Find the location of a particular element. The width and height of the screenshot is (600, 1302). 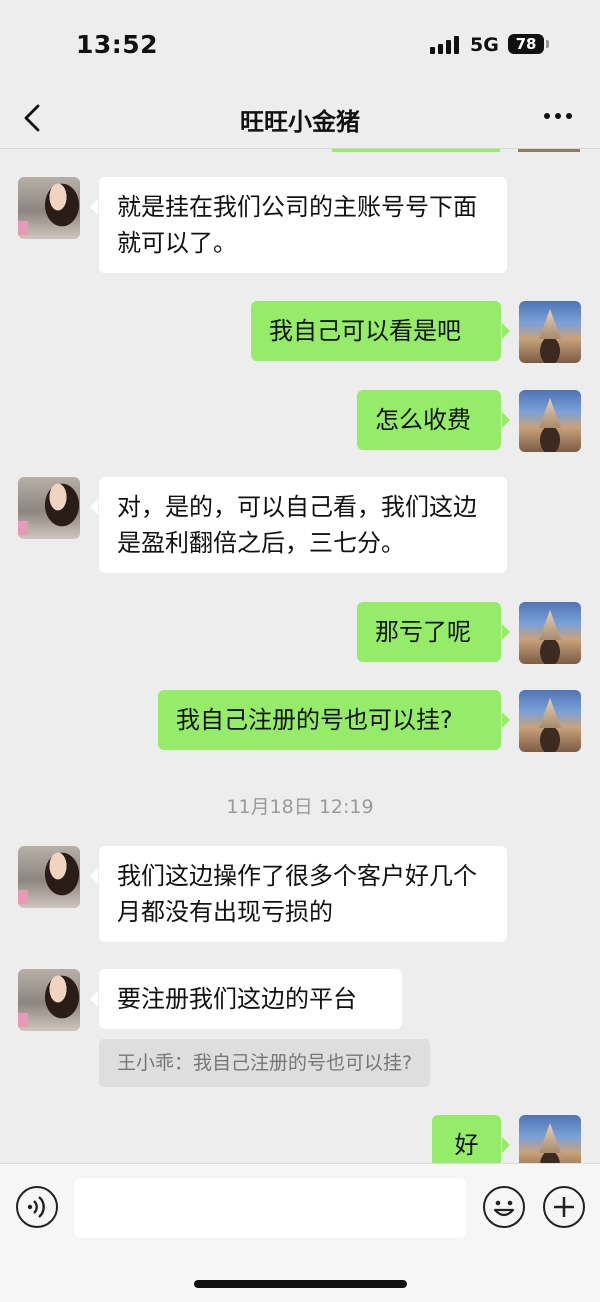

message-bubble-outgoing: 我自己注册的号也可以挂? is located at coordinates (334, 720).